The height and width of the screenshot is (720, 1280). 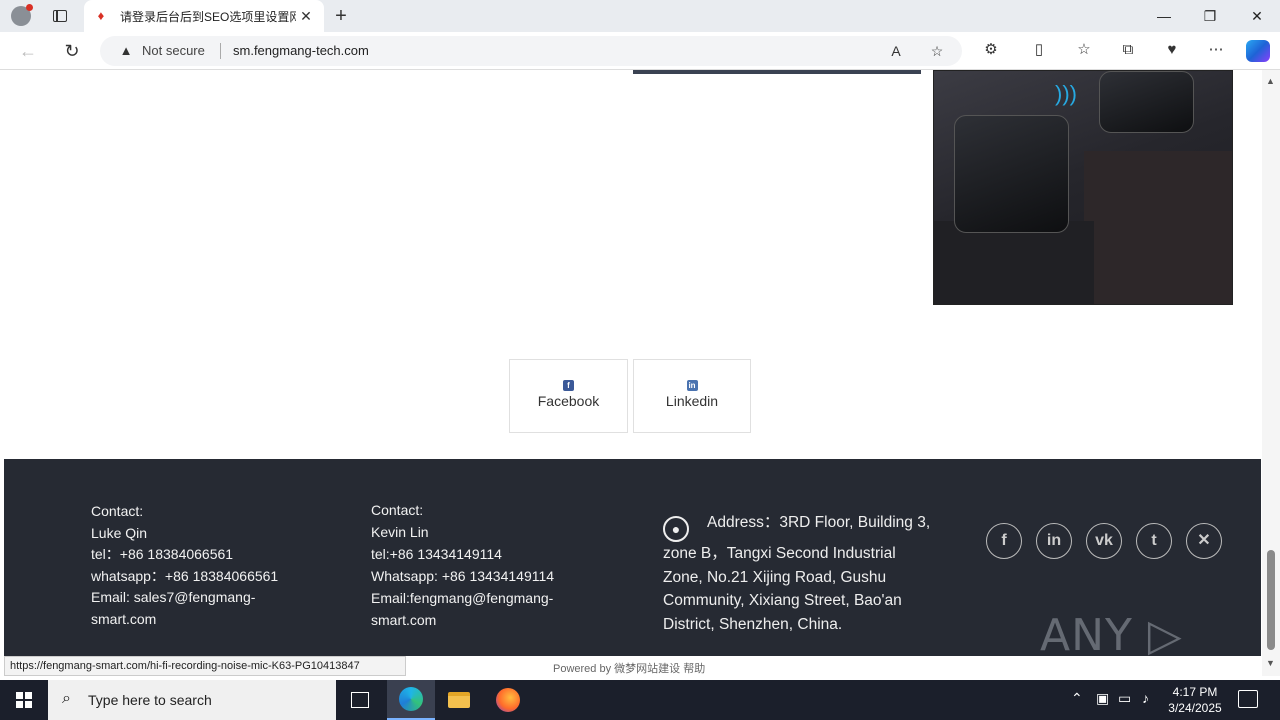 I want to click on notification-icon, so click(x=1248, y=699).